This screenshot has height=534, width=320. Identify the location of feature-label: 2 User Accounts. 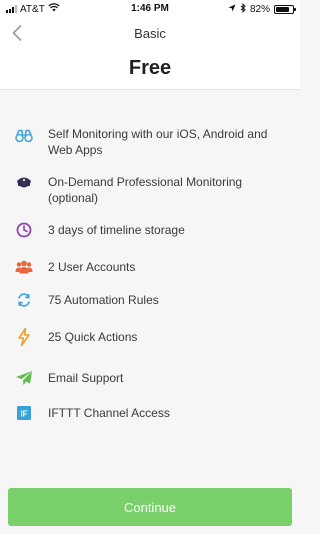
(92, 267).